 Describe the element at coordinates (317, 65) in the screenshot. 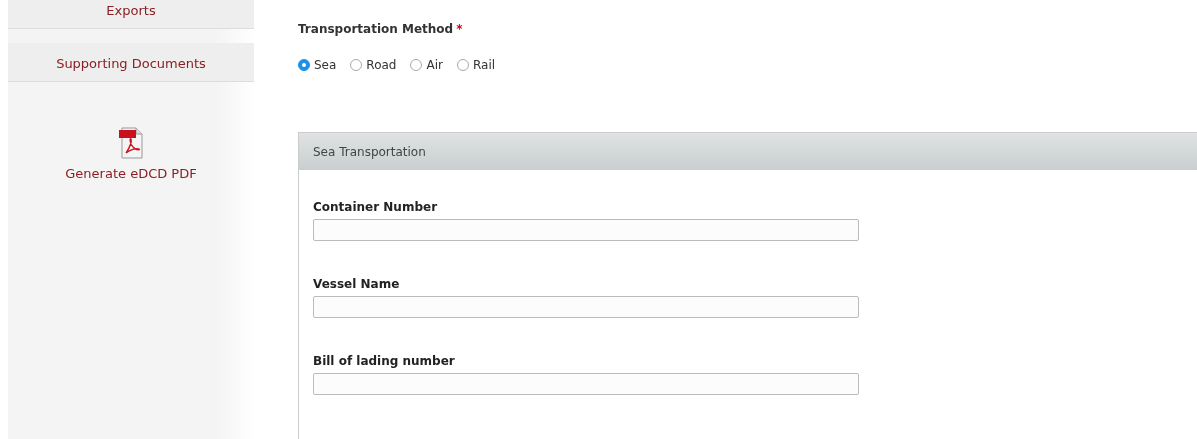

I see `radio-option: Sea` at that location.